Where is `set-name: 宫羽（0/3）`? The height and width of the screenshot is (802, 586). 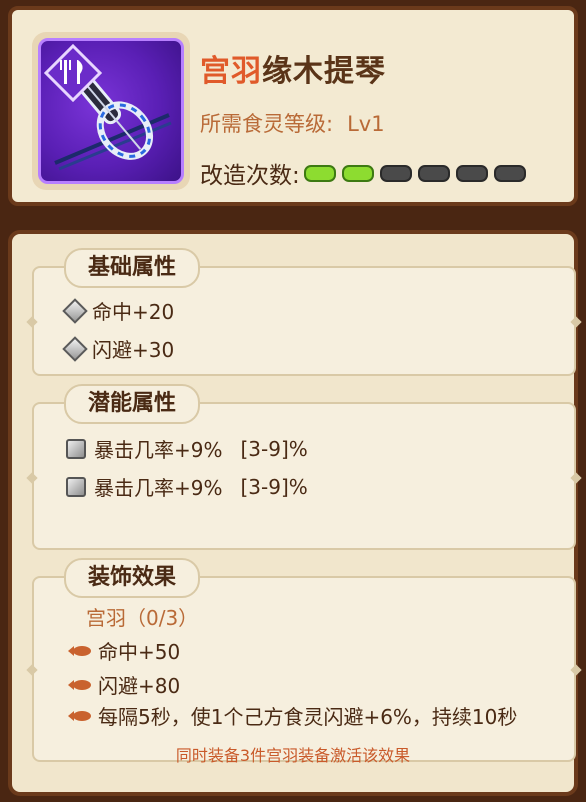 set-name: 宫羽（0/3） is located at coordinates (142, 618).